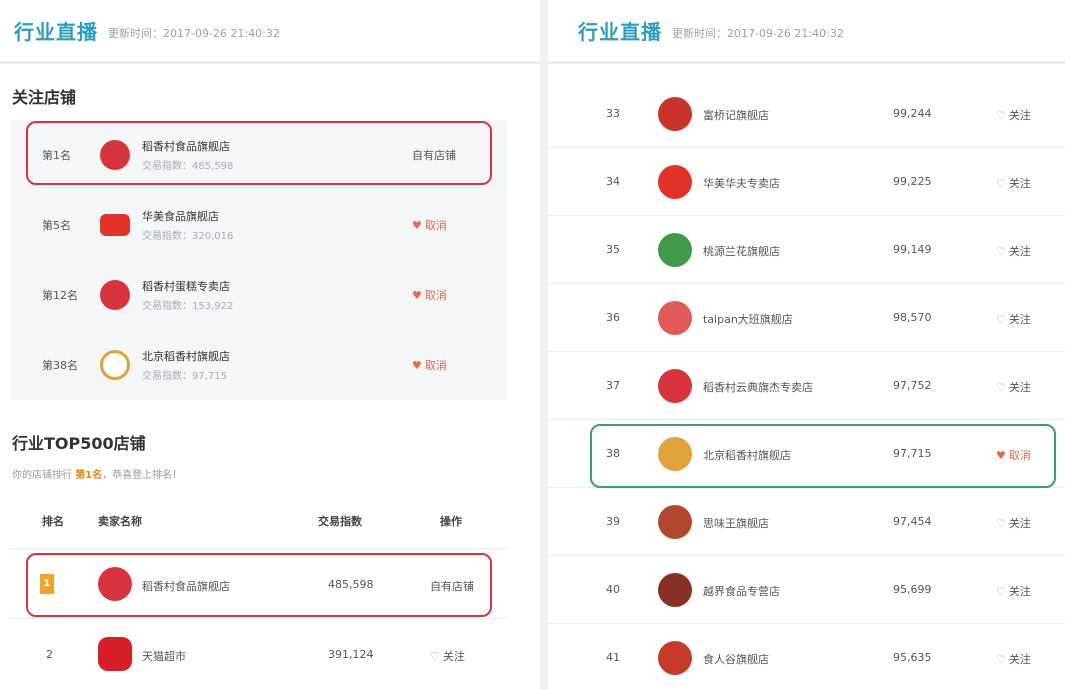 The width and height of the screenshot is (1065, 689). Describe the element at coordinates (736, 659) in the screenshot. I see `store-name: 食人谷旗舰店` at that location.